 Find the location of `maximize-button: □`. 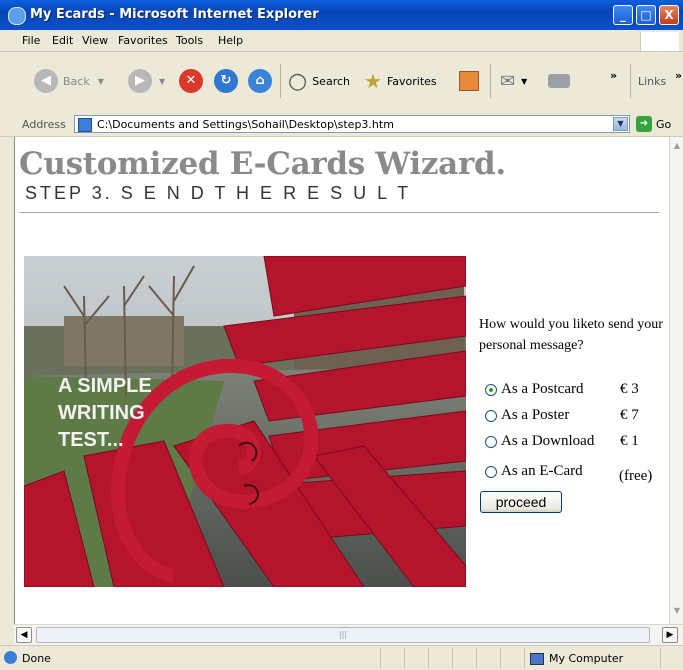

maximize-button: □ is located at coordinates (646, 15).